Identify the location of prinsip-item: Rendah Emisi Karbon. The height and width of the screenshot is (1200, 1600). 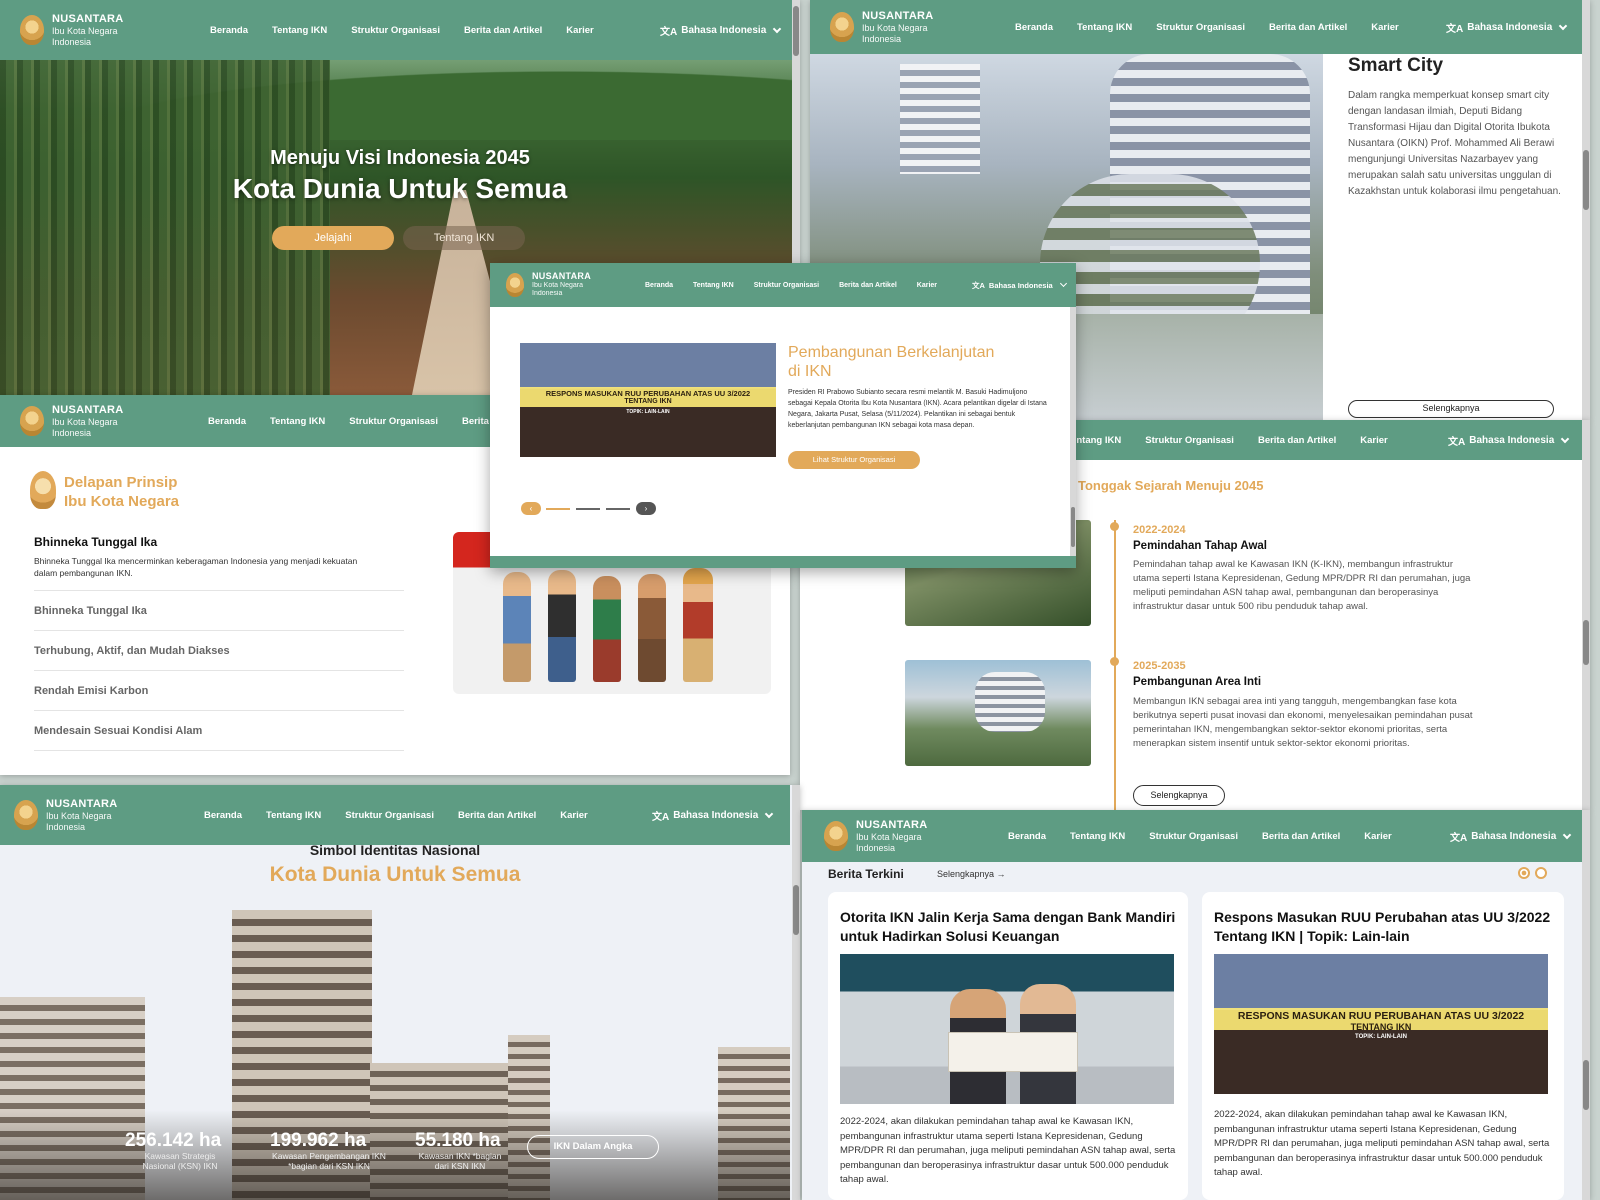
(91, 691).